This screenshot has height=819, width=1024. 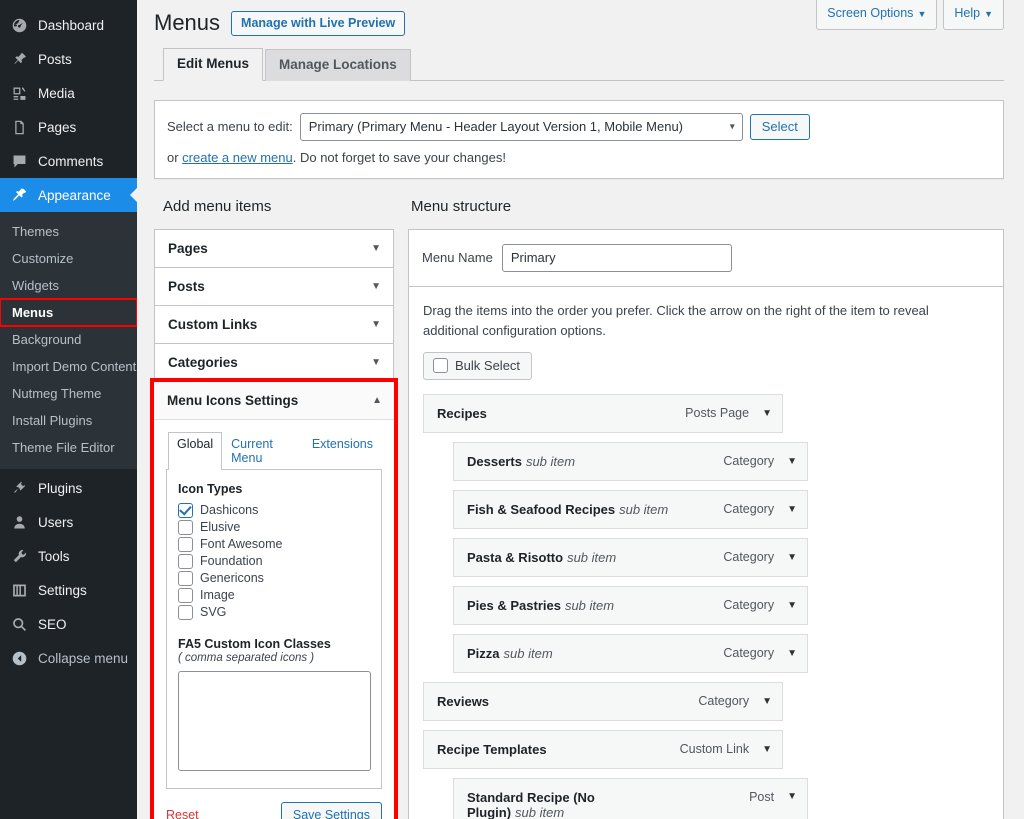 What do you see at coordinates (331, 810) in the screenshot?
I see `save-settings-button: Save Settings` at bounding box center [331, 810].